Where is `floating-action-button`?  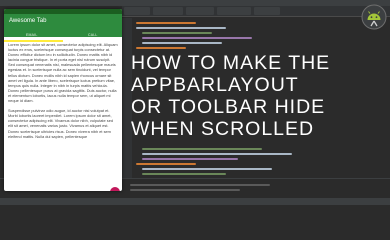 floating-action-button is located at coordinates (115, 189).